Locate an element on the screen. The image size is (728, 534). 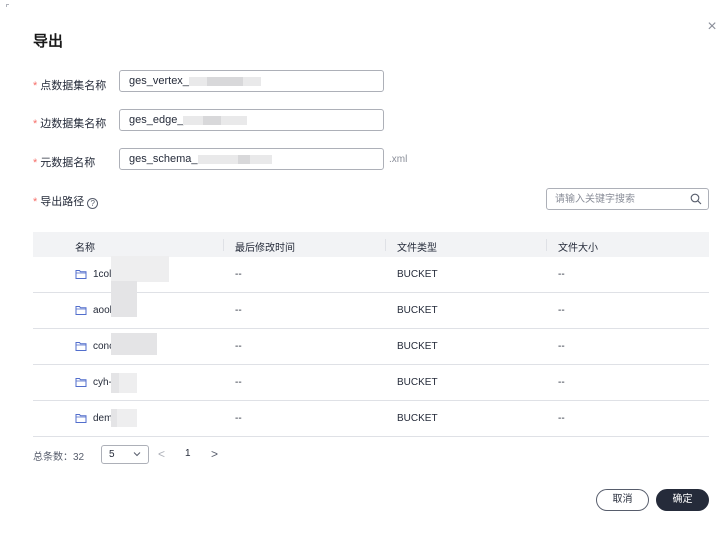
vertex-dataset-label: * 点数据集名称 is located at coordinates (70, 86).